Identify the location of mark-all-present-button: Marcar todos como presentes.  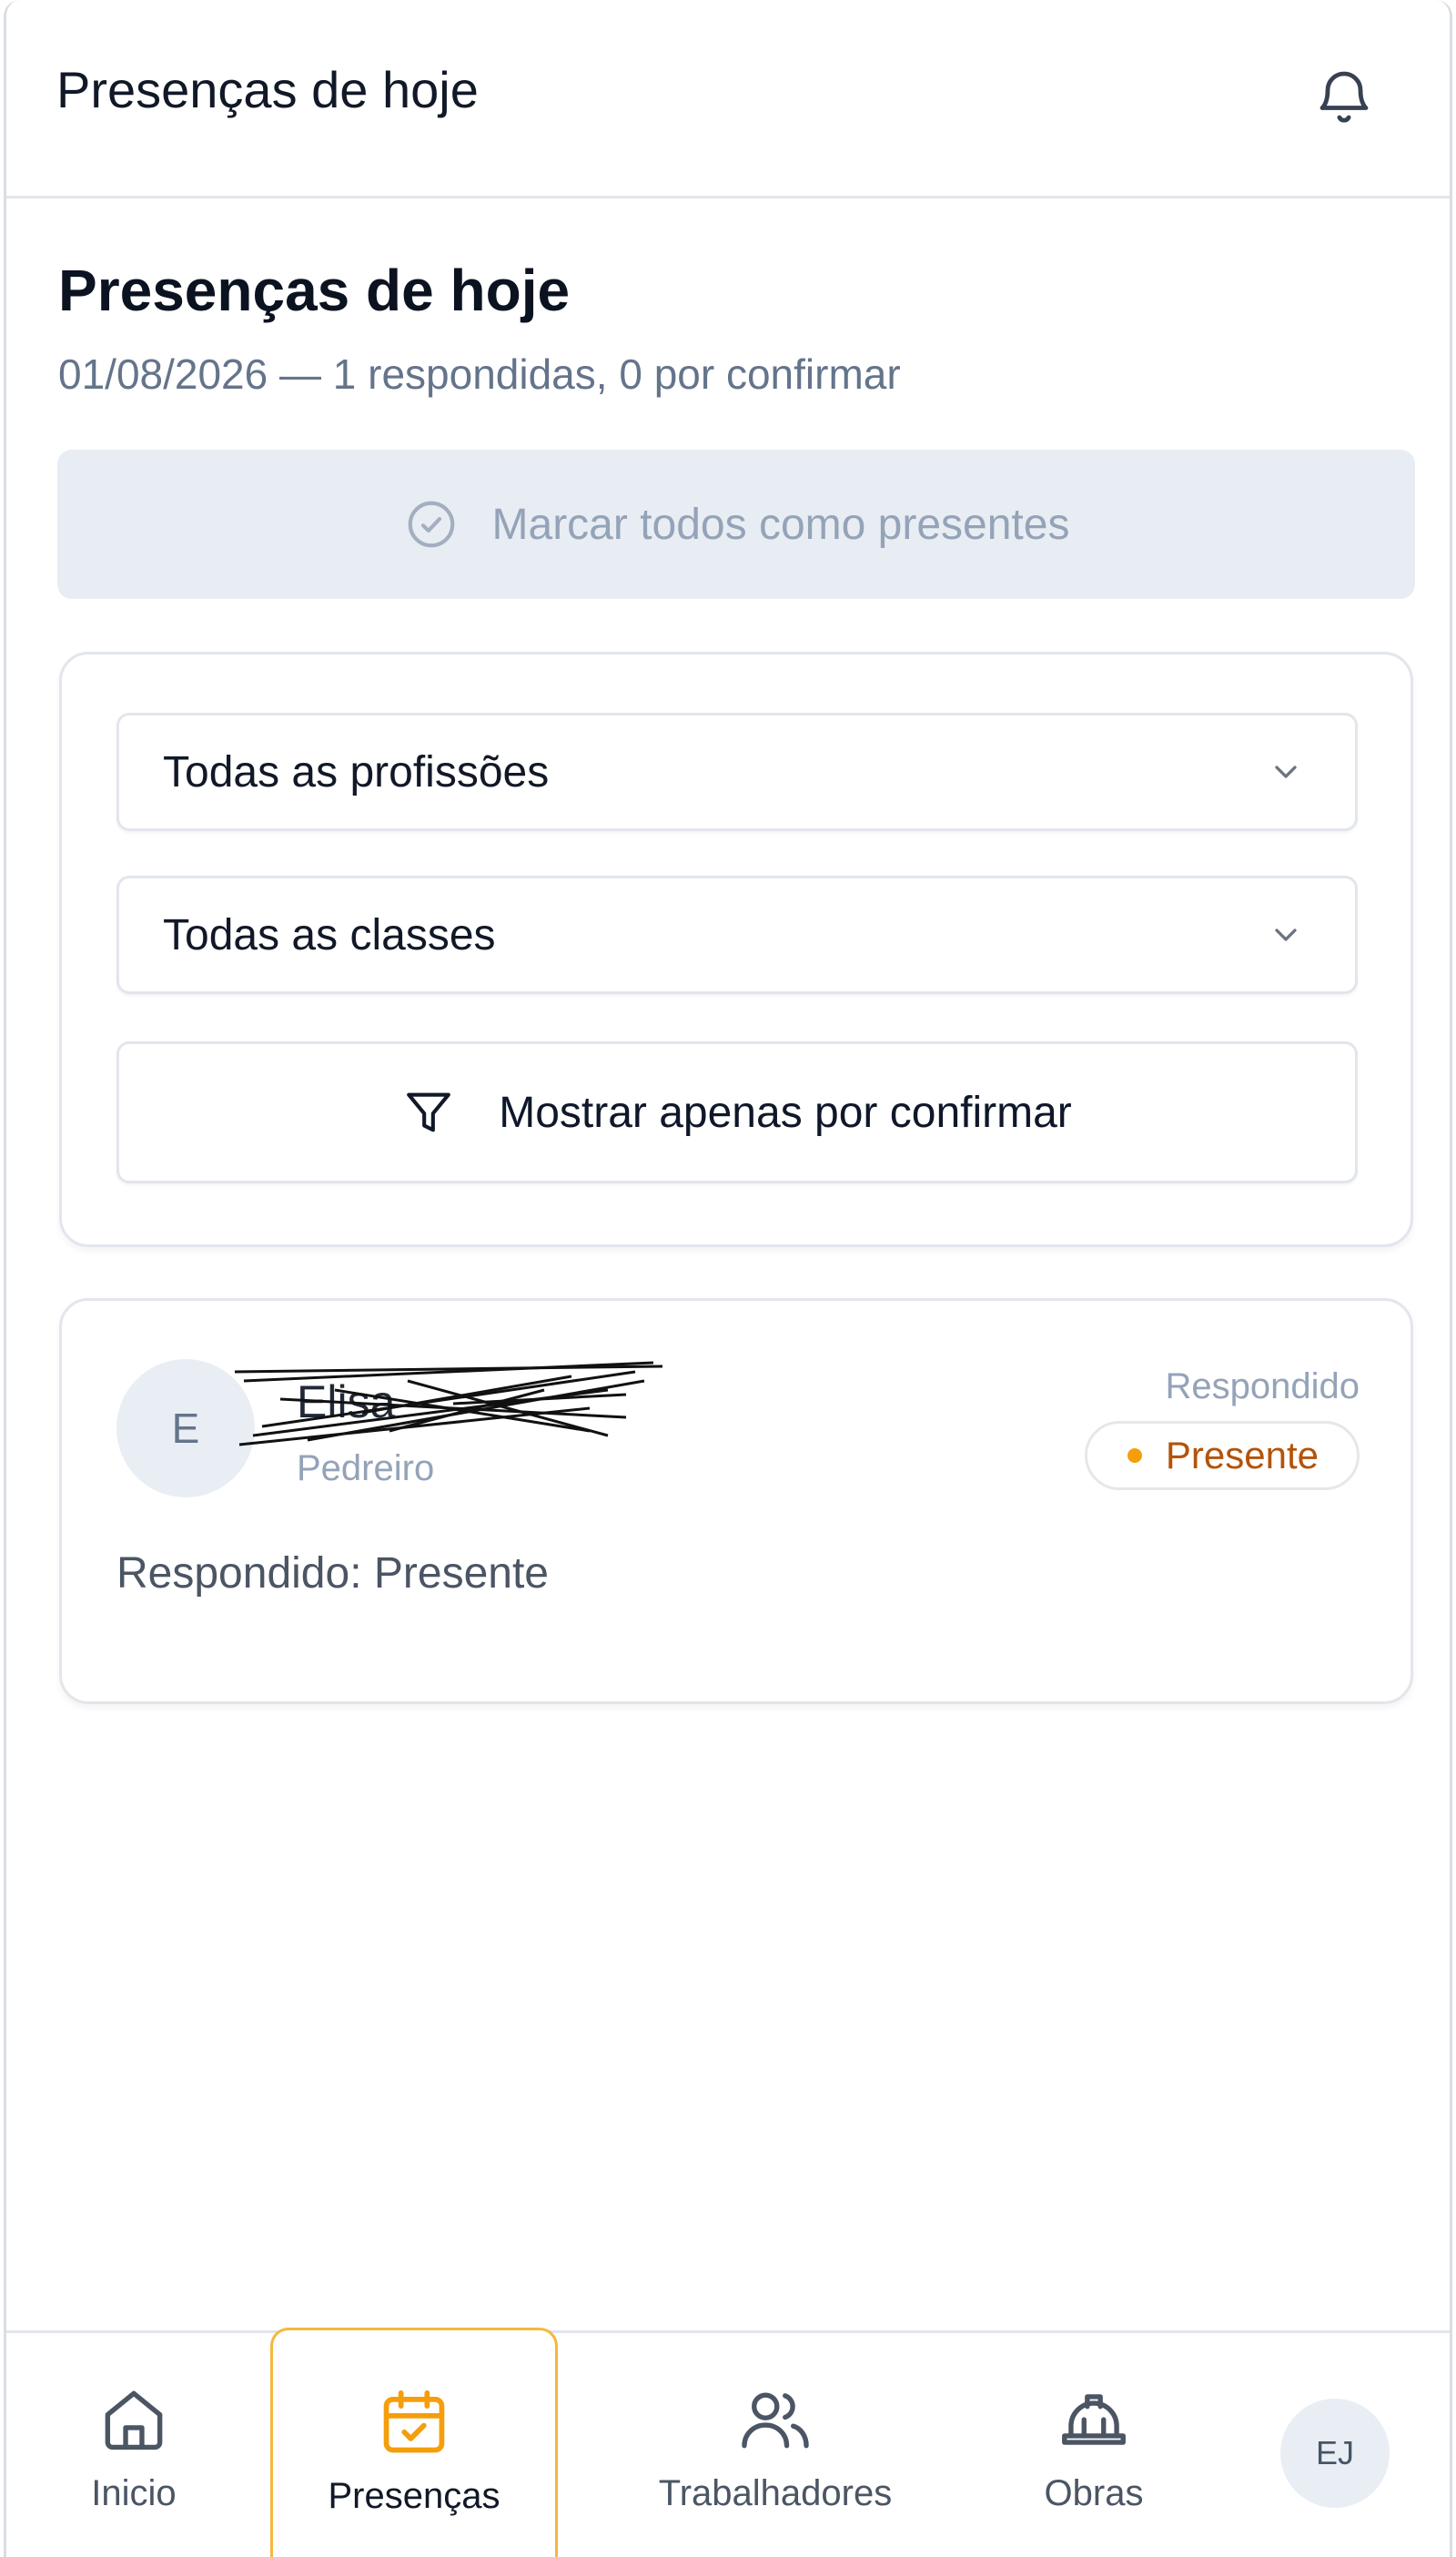
(736, 524).